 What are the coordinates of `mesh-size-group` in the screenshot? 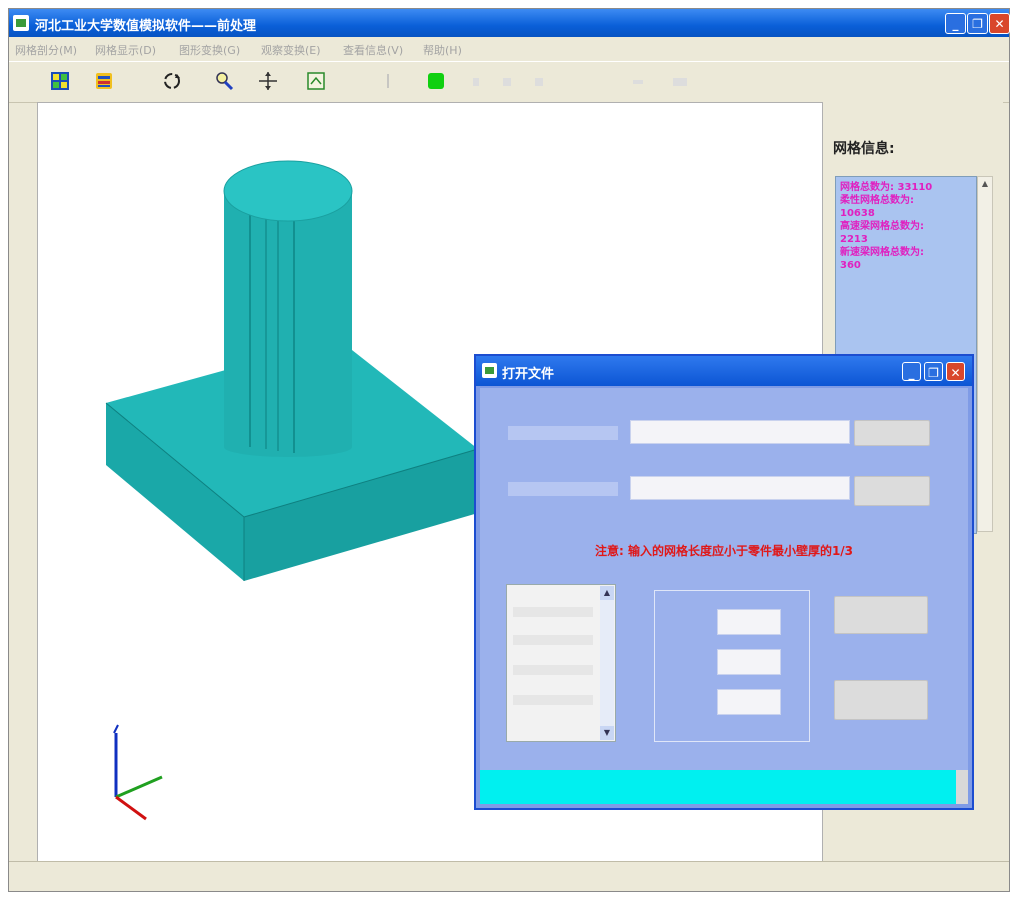 It's located at (732, 666).